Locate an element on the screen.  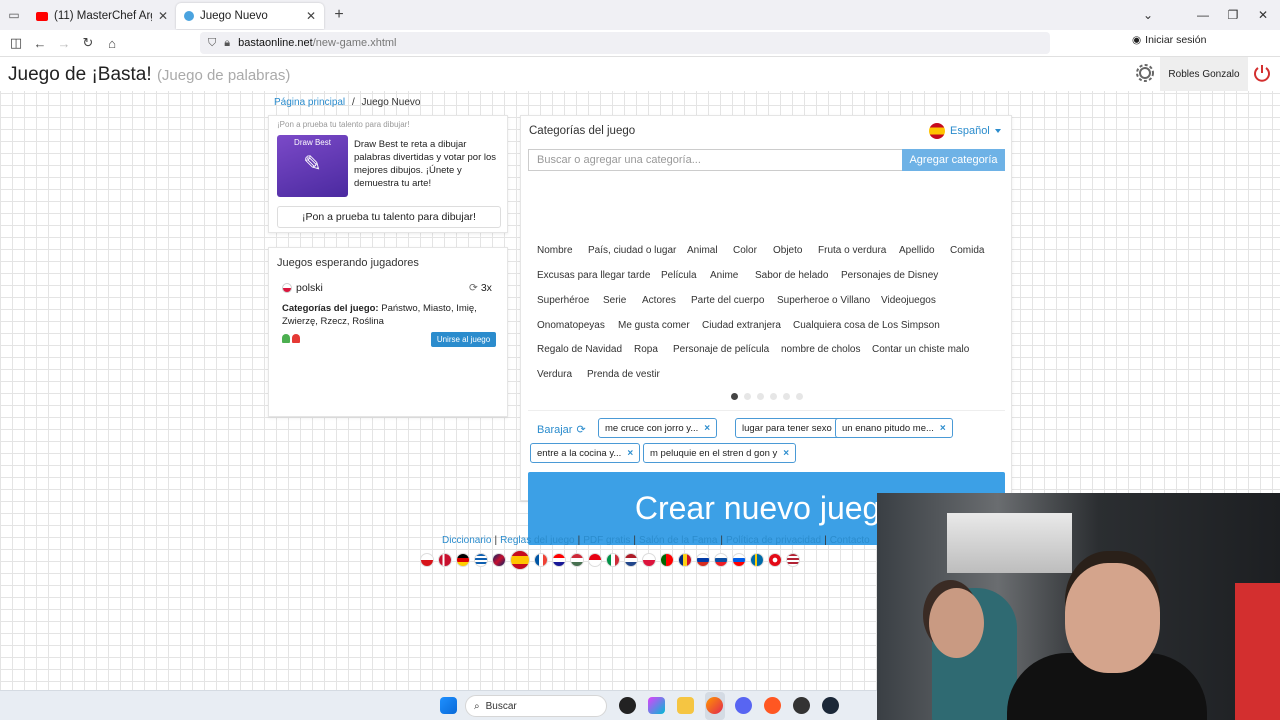
minimize-icon: — is located at coordinates (1203, 15).